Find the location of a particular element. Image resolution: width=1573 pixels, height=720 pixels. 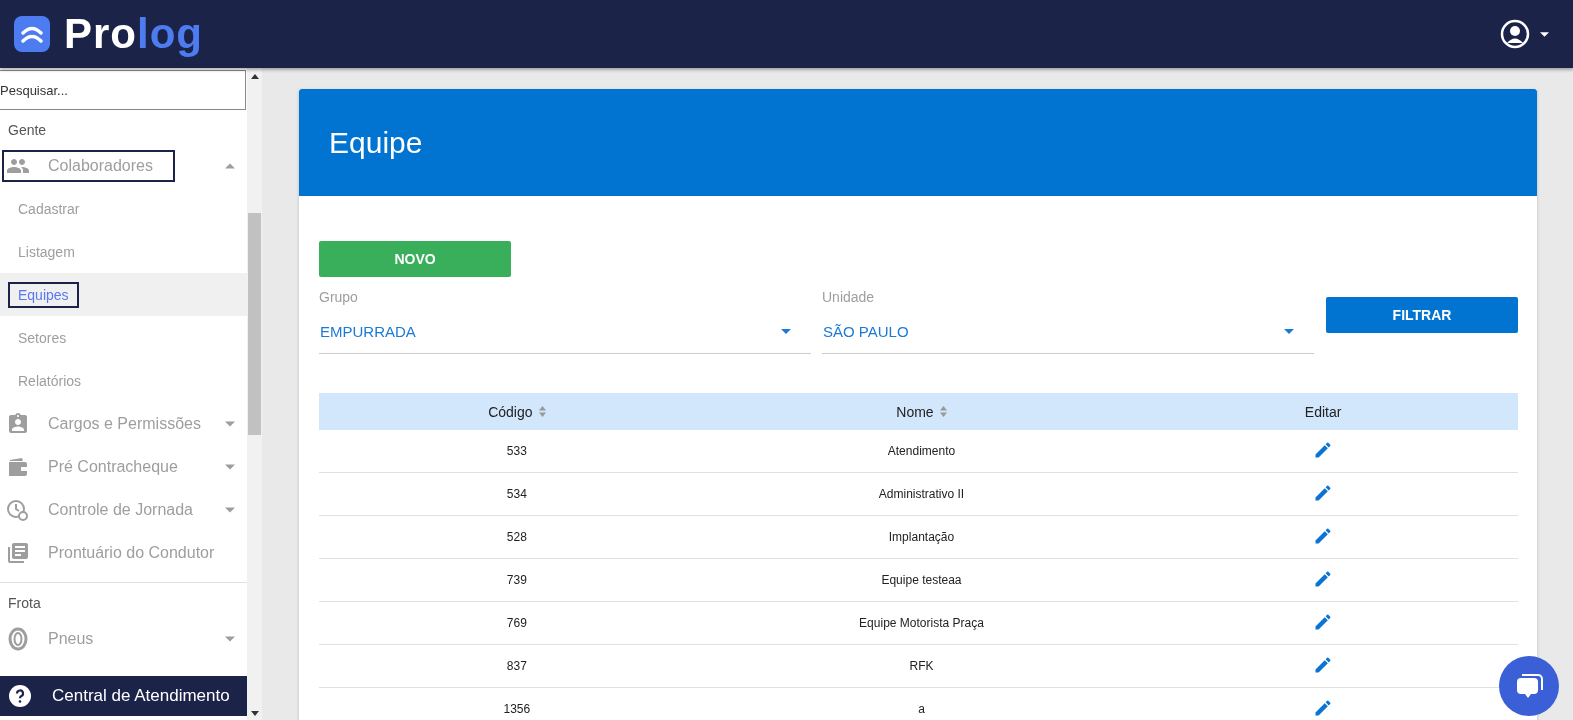

page-title: Equipe is located at coordinates (376, 142).